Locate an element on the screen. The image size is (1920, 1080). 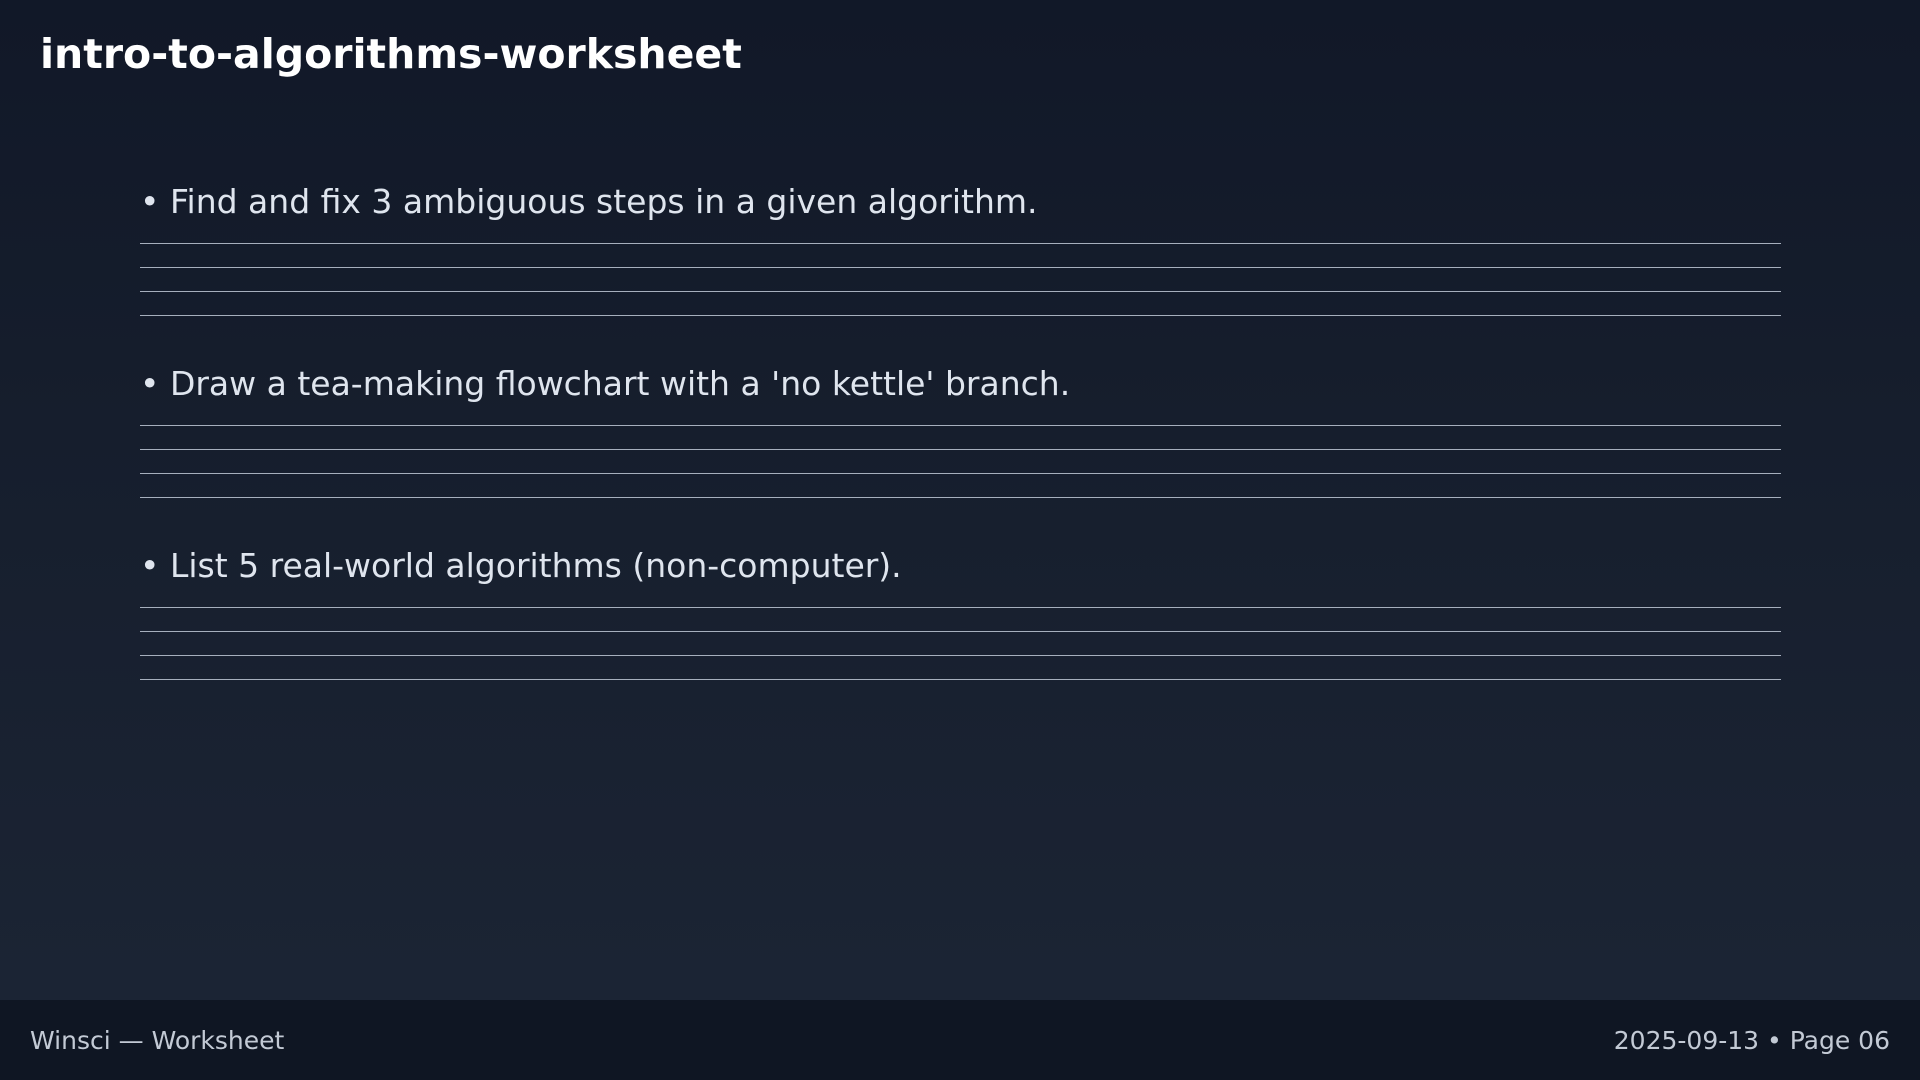
footer-right-text: 2025-09-13 • Page 06 is located at coordinates (1751, 1040).